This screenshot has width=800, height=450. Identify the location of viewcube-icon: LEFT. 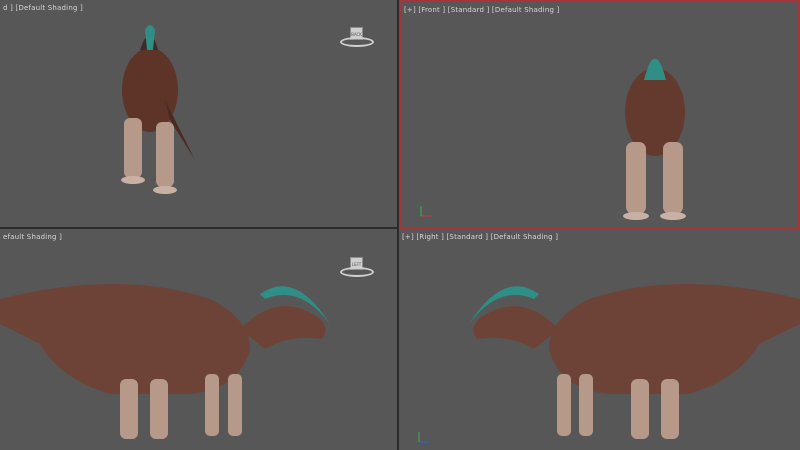
(357, 270).